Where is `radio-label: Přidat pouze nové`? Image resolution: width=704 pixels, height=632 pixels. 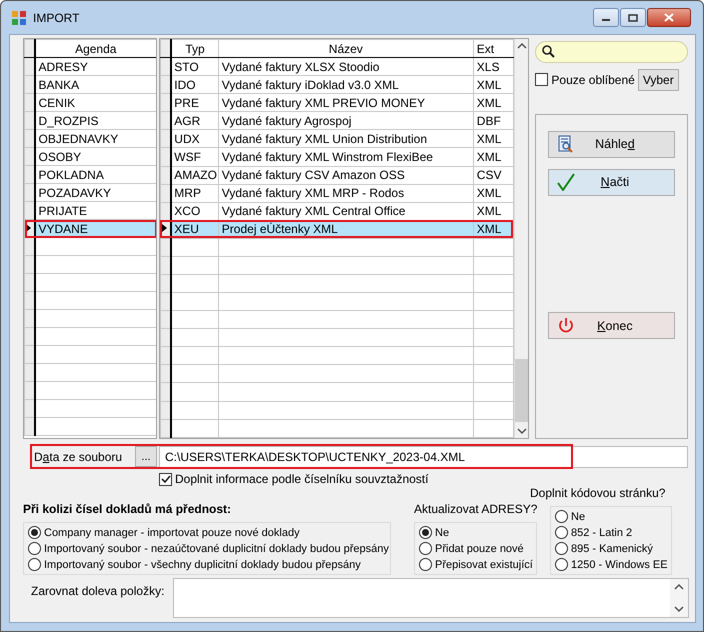 radio-label: Přidat pouze nové is located at coordinates (479, 548).